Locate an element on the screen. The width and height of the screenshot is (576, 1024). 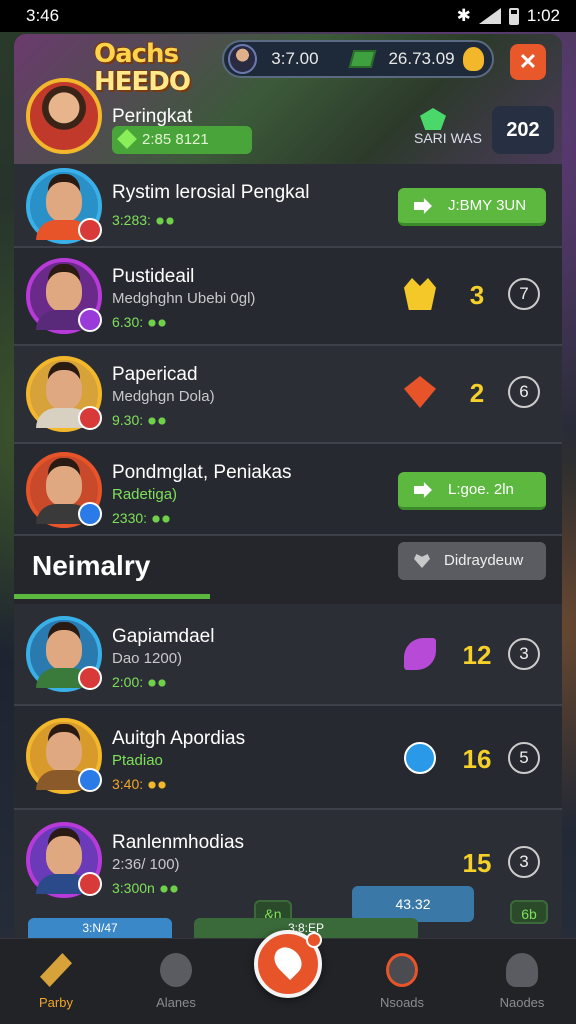
status-bar: 3:46 ✱ 1:02 is located at coordinates (288, 16).